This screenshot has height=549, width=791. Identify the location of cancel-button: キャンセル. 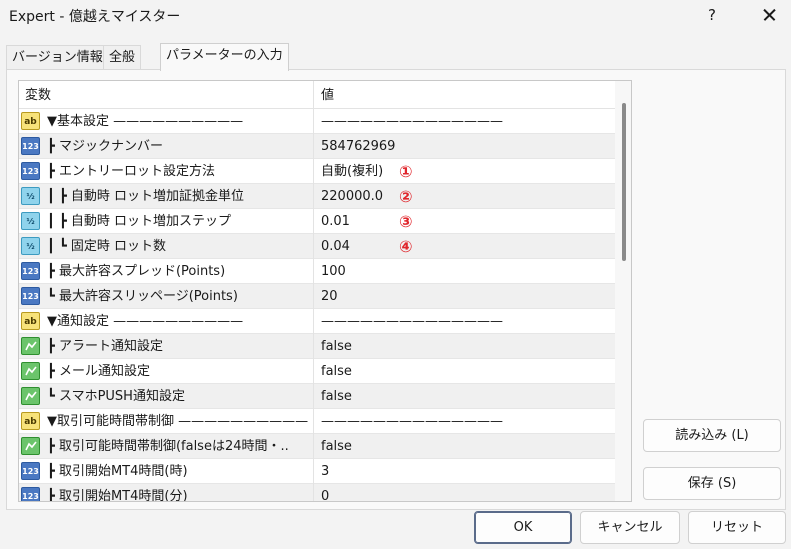
(630, 527).